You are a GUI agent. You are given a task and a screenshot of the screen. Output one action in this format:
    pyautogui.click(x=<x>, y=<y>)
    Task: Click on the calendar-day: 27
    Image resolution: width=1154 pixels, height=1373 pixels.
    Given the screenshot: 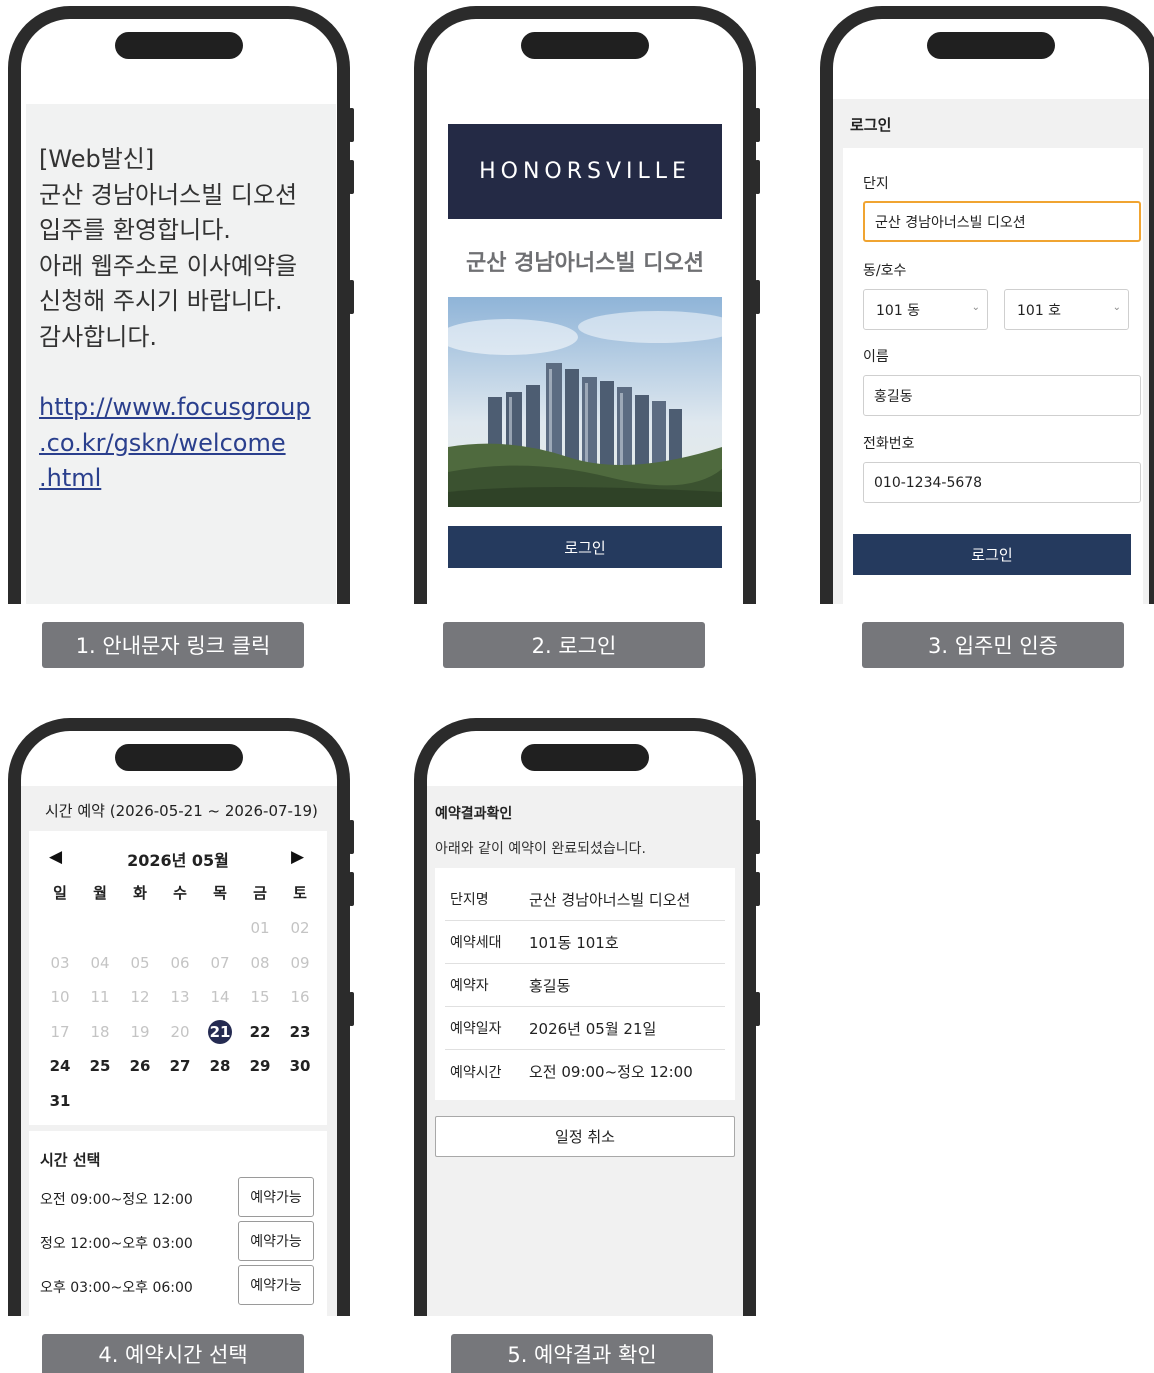 What is the action you would take?
    pyautogui.click(x=180, y=1066)
    